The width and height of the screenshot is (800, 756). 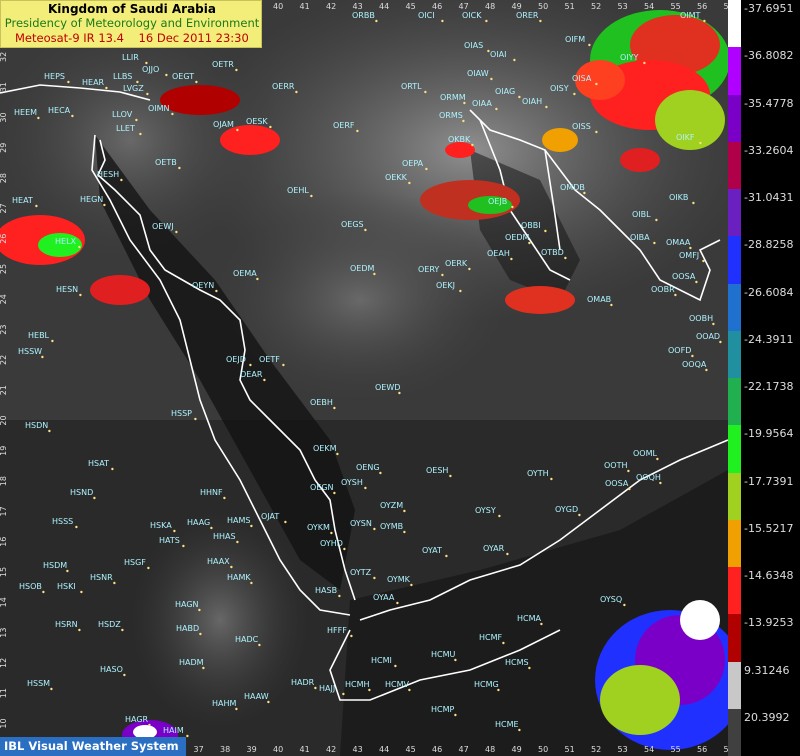 I want to click on station-label: HAJJ, so click(x=327, y=688).